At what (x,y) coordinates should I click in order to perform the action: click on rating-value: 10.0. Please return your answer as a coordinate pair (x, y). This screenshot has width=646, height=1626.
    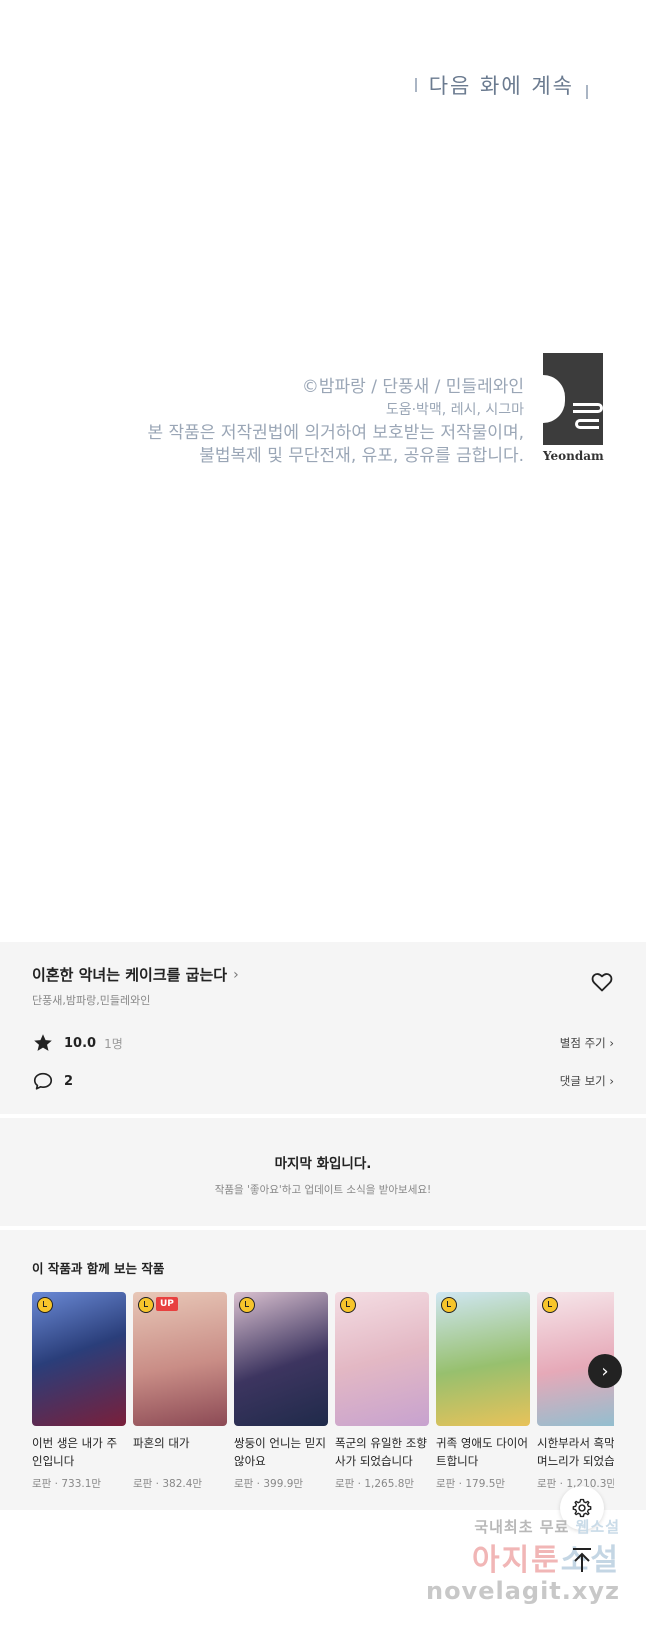
    Looking at the image, I should click on (80, 1043).